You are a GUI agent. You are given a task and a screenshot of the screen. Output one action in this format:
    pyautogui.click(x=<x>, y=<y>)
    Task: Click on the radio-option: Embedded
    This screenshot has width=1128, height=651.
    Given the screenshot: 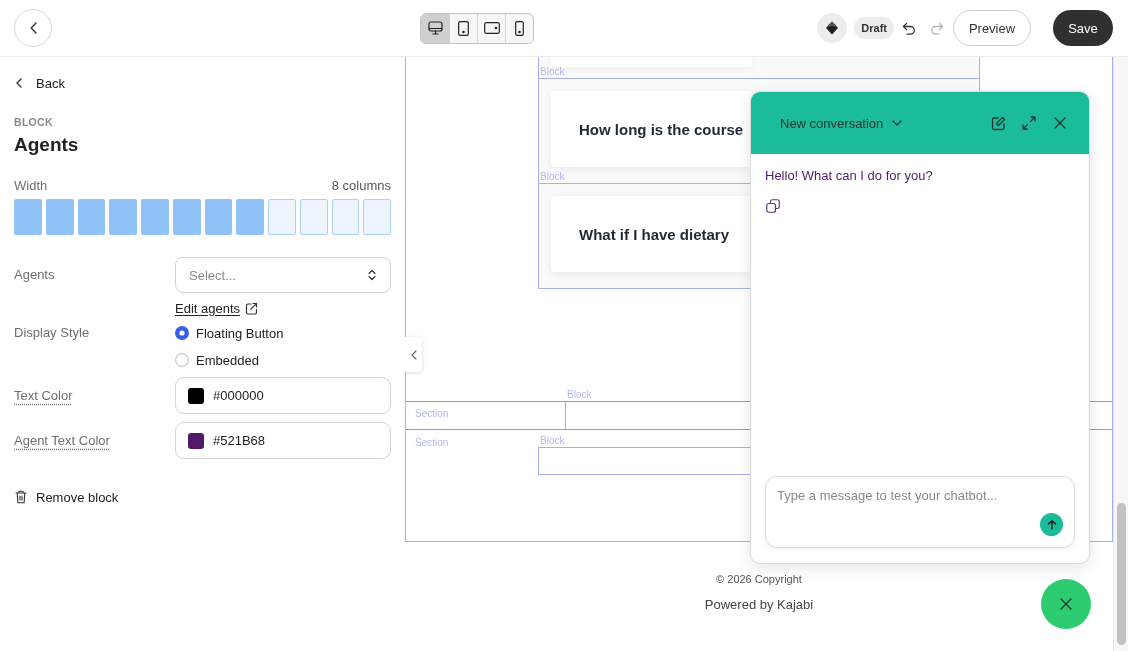 What is the action you would take?
    pyautogui.click(x=217, y=360)
    